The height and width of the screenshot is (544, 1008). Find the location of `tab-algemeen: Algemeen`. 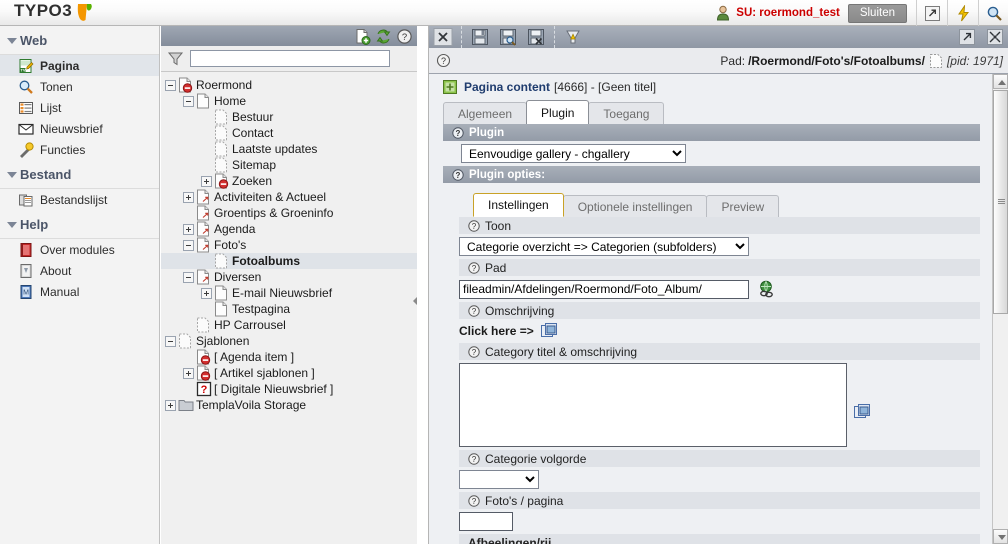

tab-algemeen: Algemeen is located at coordinates (485, 113).